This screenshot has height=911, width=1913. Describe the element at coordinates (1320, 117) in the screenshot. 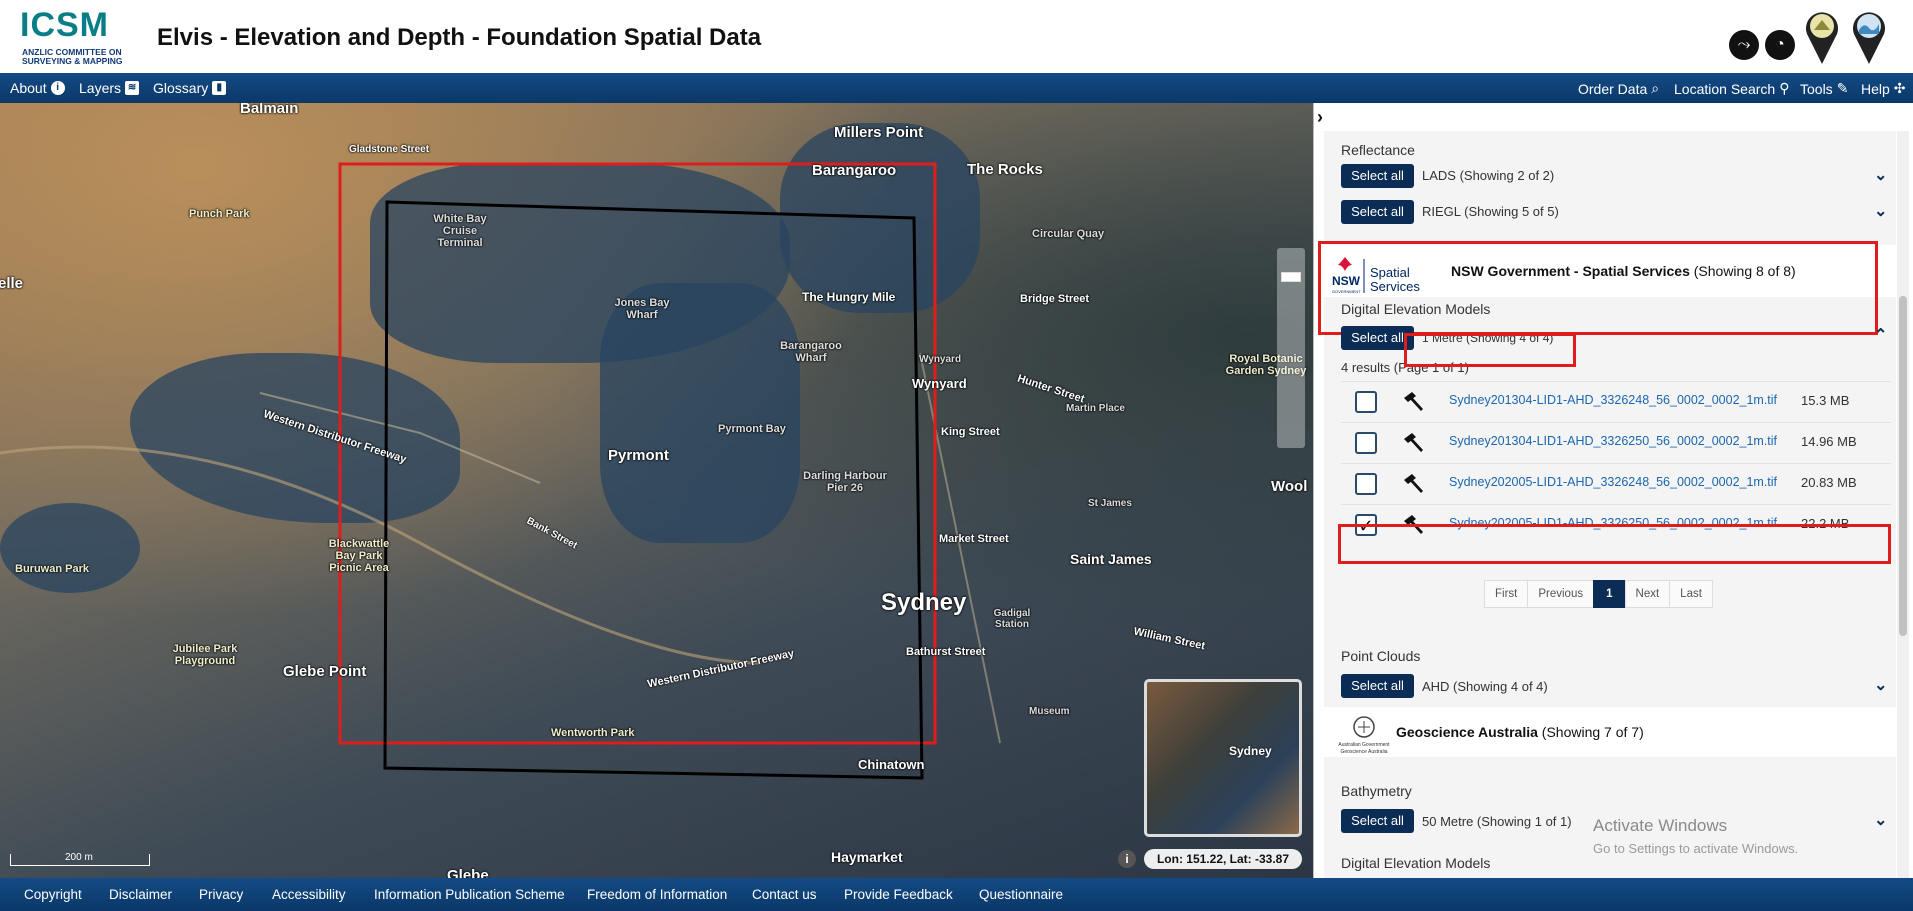

I see `collapse-panel-chevron-icon: ›` at that location.